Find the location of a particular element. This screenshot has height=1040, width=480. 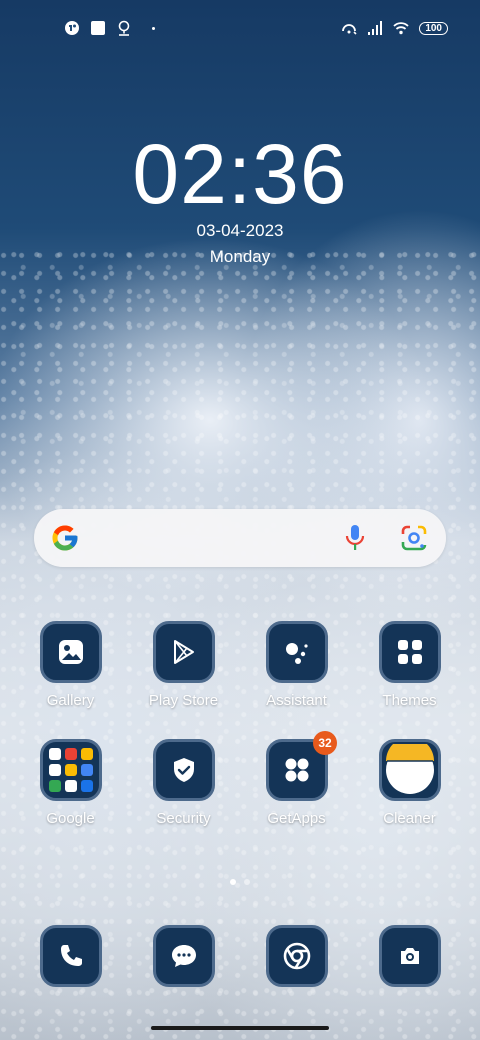

dock is located at coordinates (240, 956).